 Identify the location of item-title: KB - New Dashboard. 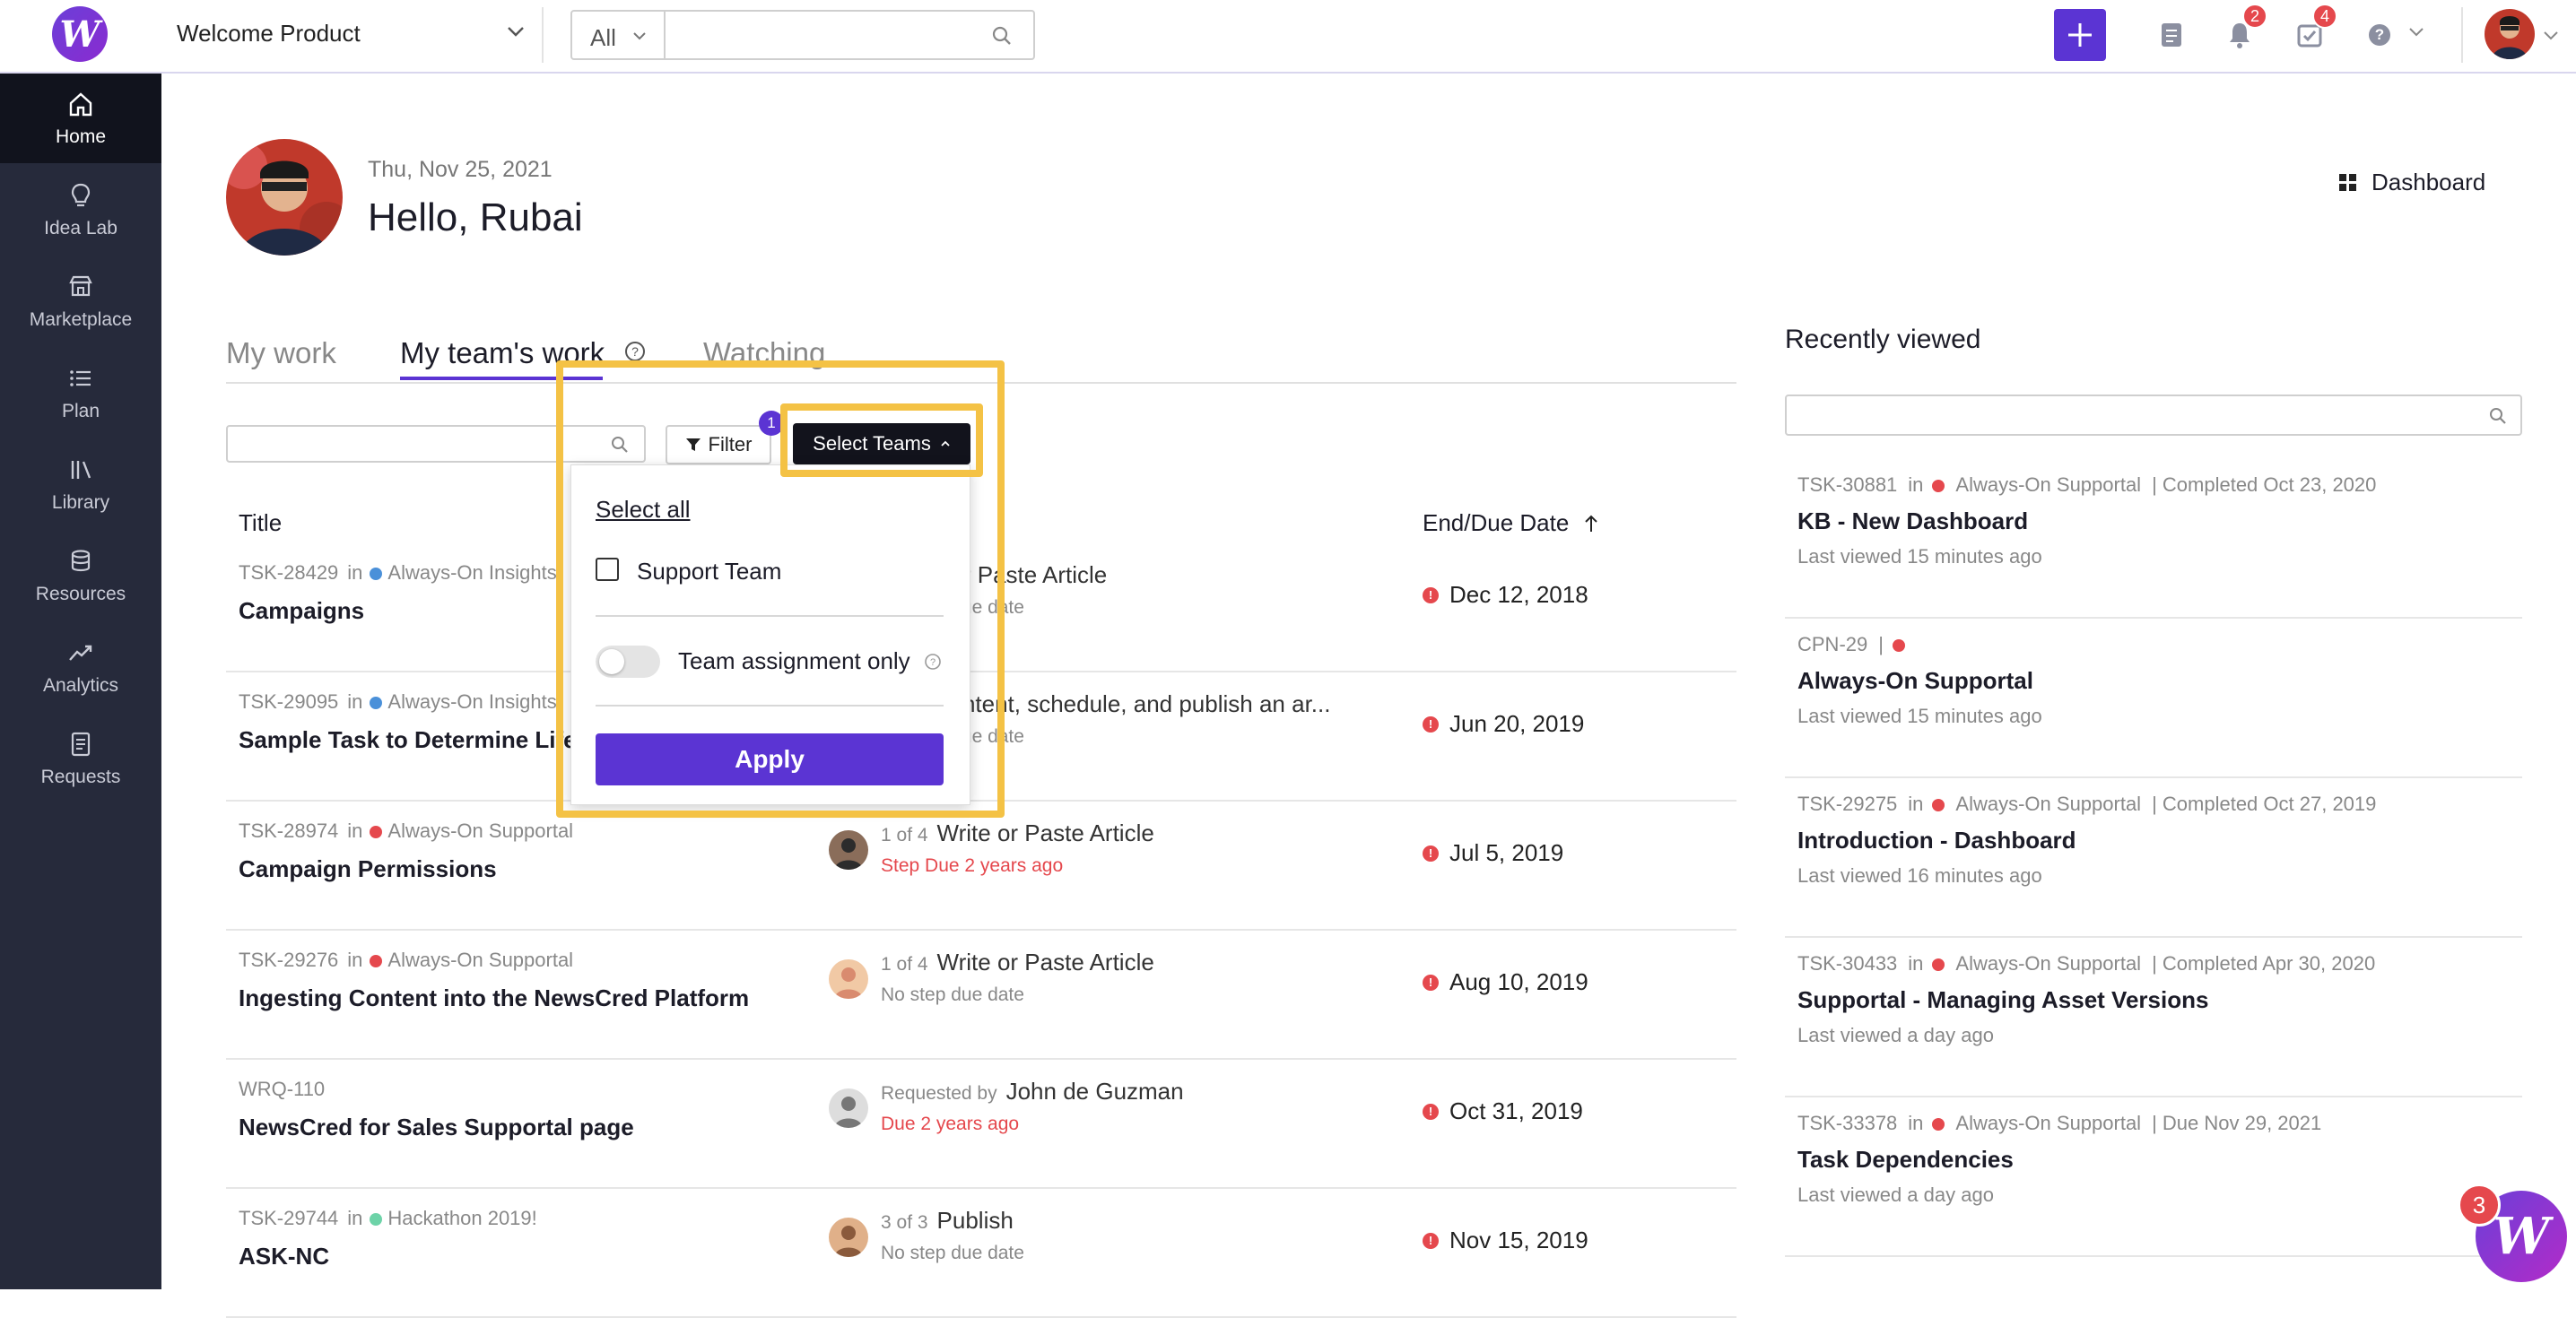
(1912, 521).